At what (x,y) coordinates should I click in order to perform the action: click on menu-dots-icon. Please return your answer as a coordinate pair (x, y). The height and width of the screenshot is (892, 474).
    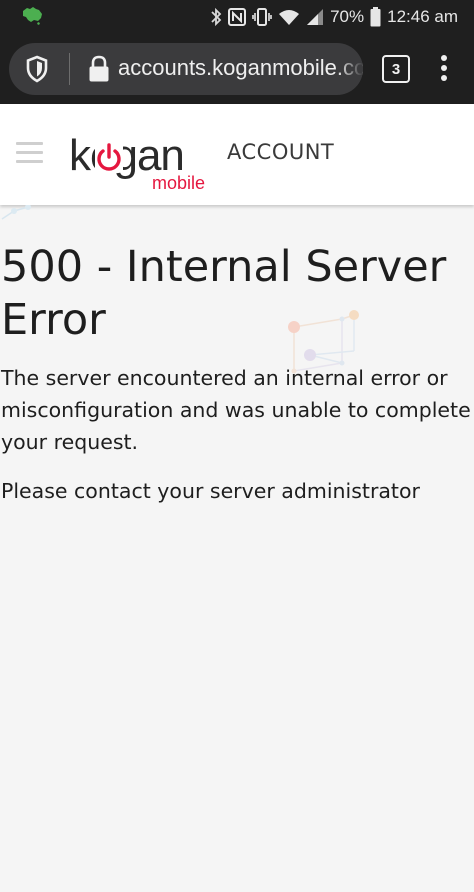
    Looking at the image, I should click on (444, 70).